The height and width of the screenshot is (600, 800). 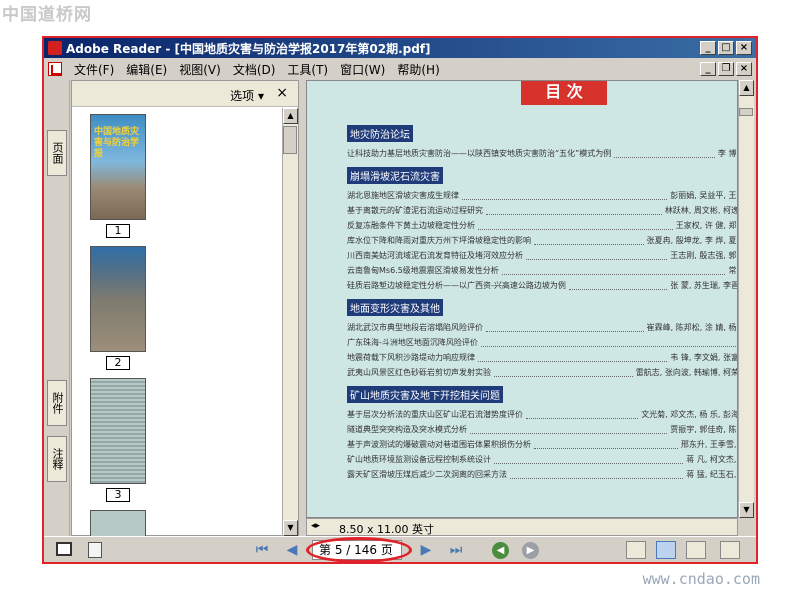 I want to click on status-bar: ◂▸ 8.50 x 11.00 英寸, so click(x=522, y=527).